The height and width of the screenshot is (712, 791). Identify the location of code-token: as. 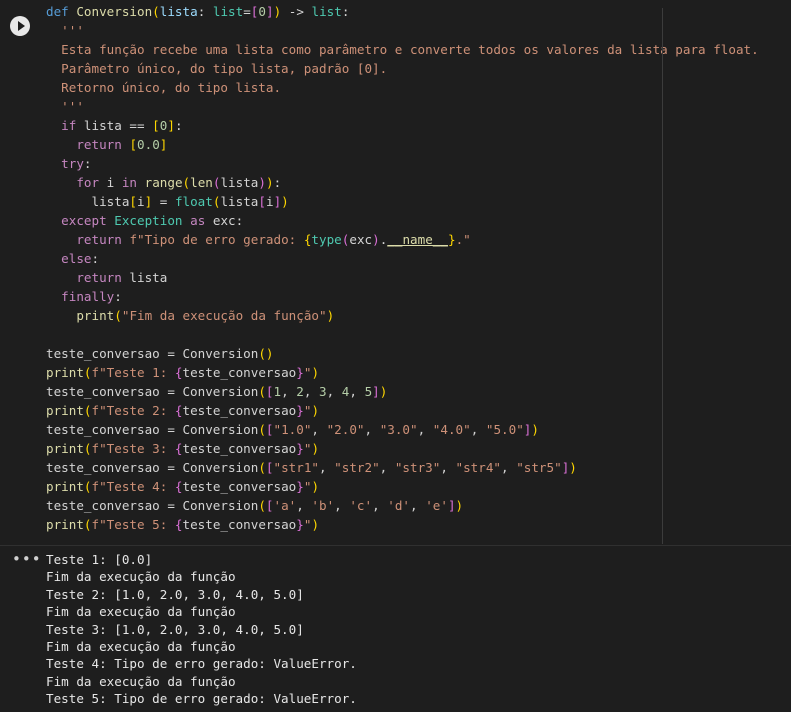
(198, 220).